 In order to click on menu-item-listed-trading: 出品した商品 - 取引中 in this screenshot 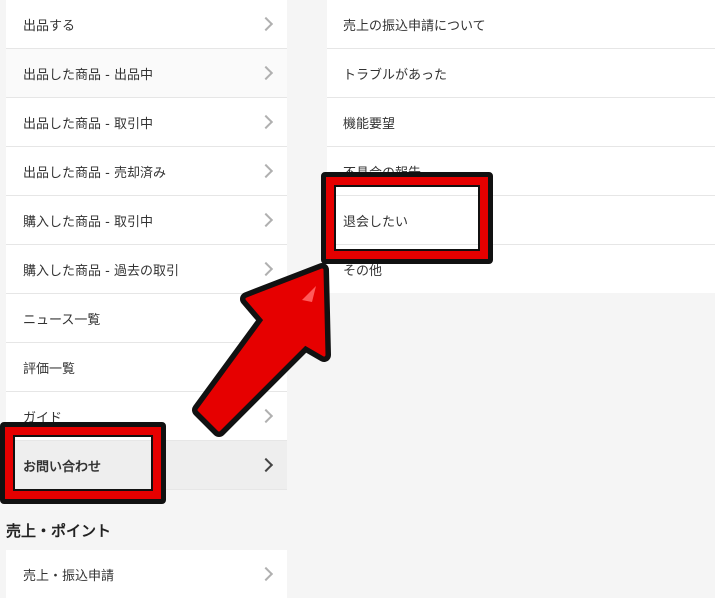, I will do `click(146, 122)`.